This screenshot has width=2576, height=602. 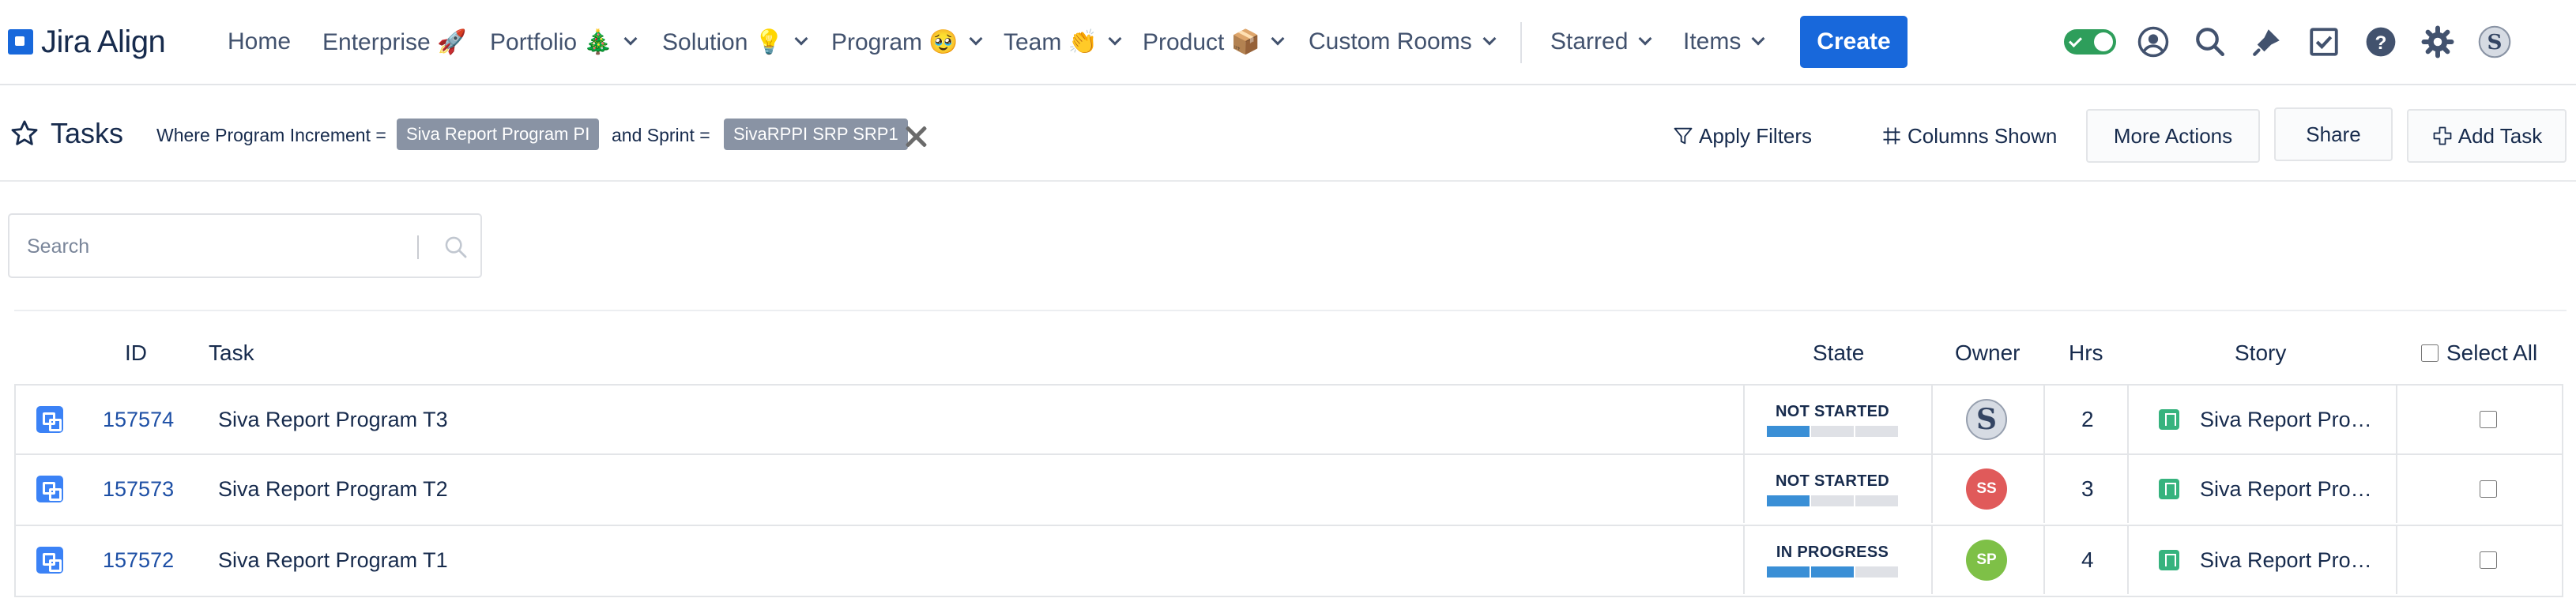 What do you see at coordinates (1838, 353) in the screenshot?
I see `column-header-state: State` at bounding box center [1838, 353].